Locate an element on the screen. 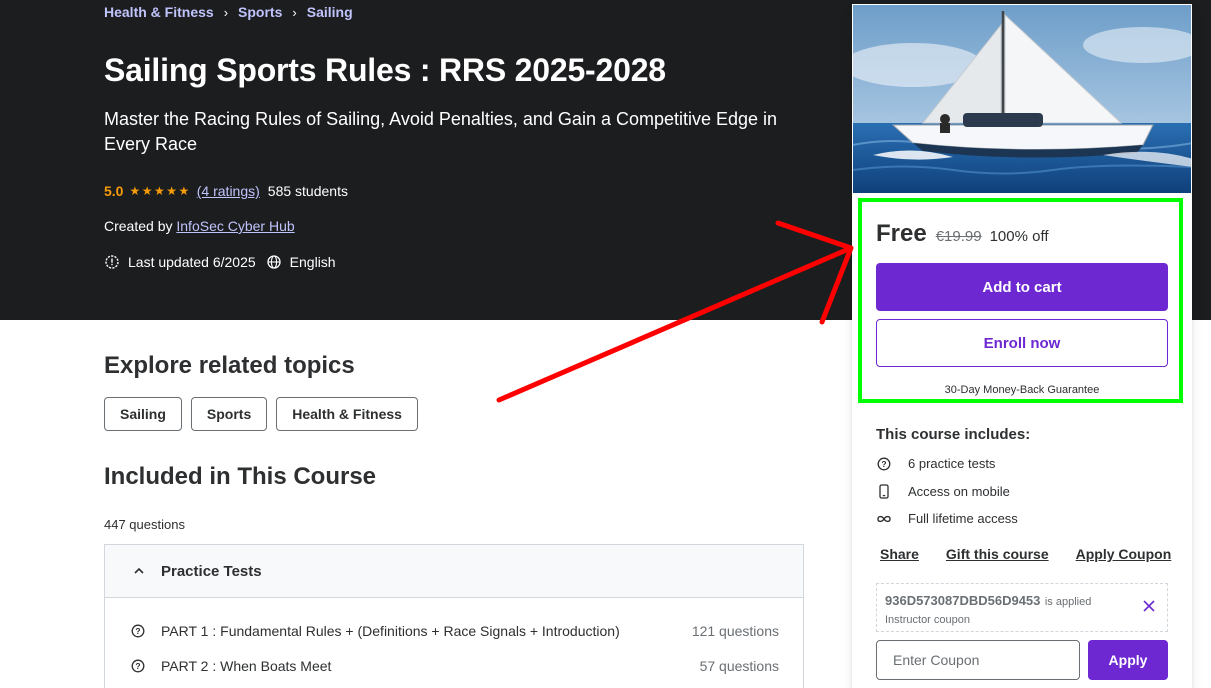 This screenshot has width=1211, height=688. breadcrumb: Health & Fitness › Sports › Sailing is located at coordinates (228, 12).